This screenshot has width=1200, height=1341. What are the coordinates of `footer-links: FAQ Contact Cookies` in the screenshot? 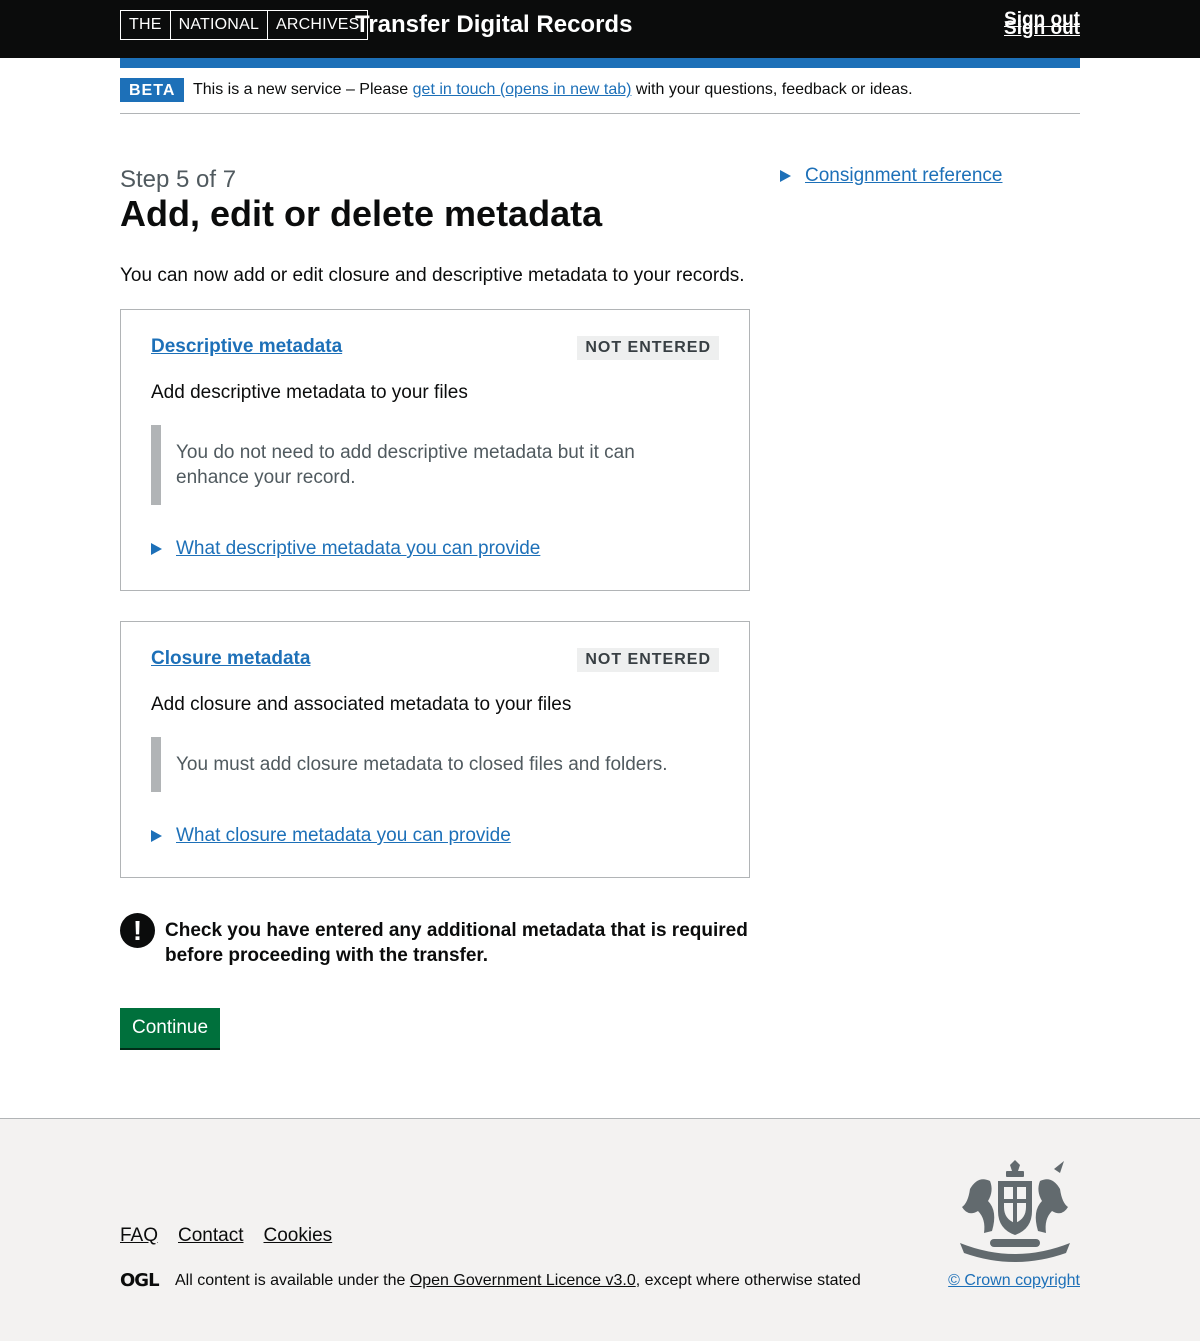 It's located at (226, 1236).